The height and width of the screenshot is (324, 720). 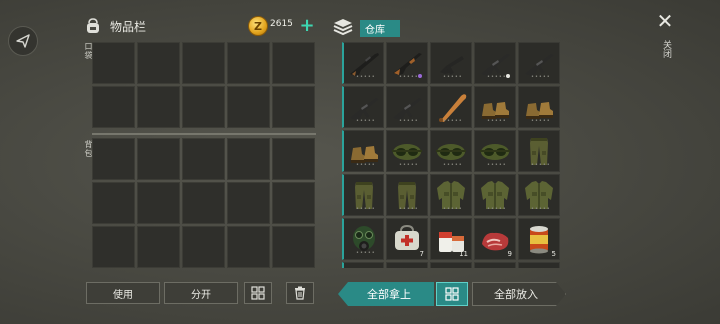 What do you see at coordinates (553, 254) in the screenshot?
I see `item-quantity: 5` at bounding box center [553, 254].